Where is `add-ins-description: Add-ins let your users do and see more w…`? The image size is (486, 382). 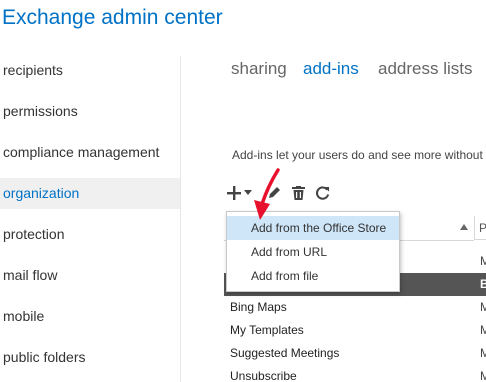
add-ins-description: Add-ins let your users do and see more w… is located at coordinates (357, 155).